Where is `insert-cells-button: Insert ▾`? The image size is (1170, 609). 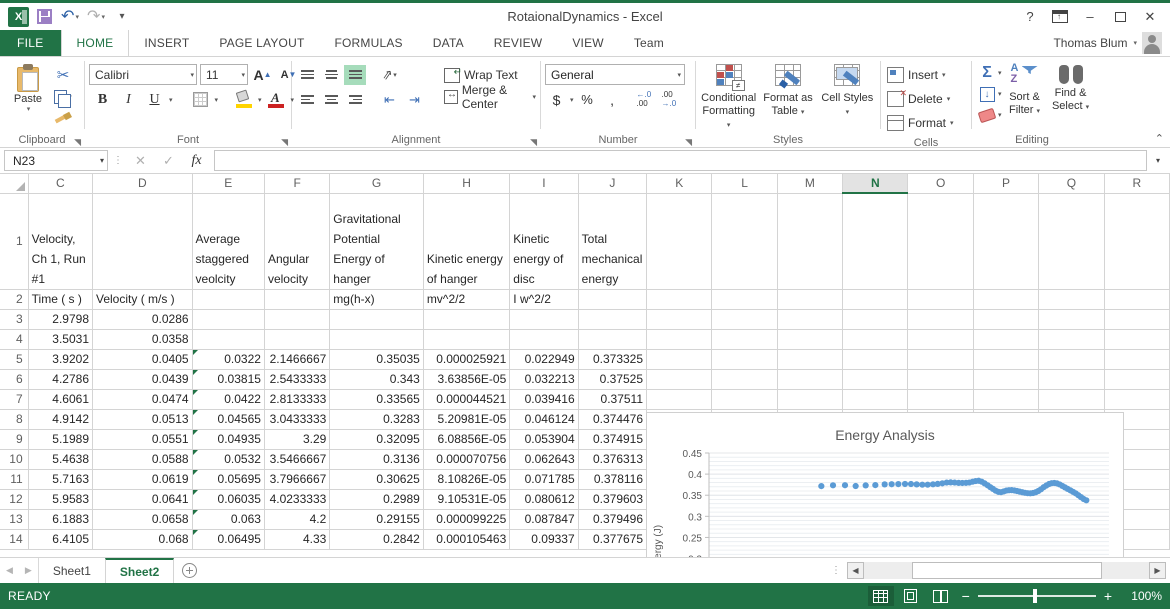
insert-cells-button: Insert ▾ is located at coordinates (915, 75).